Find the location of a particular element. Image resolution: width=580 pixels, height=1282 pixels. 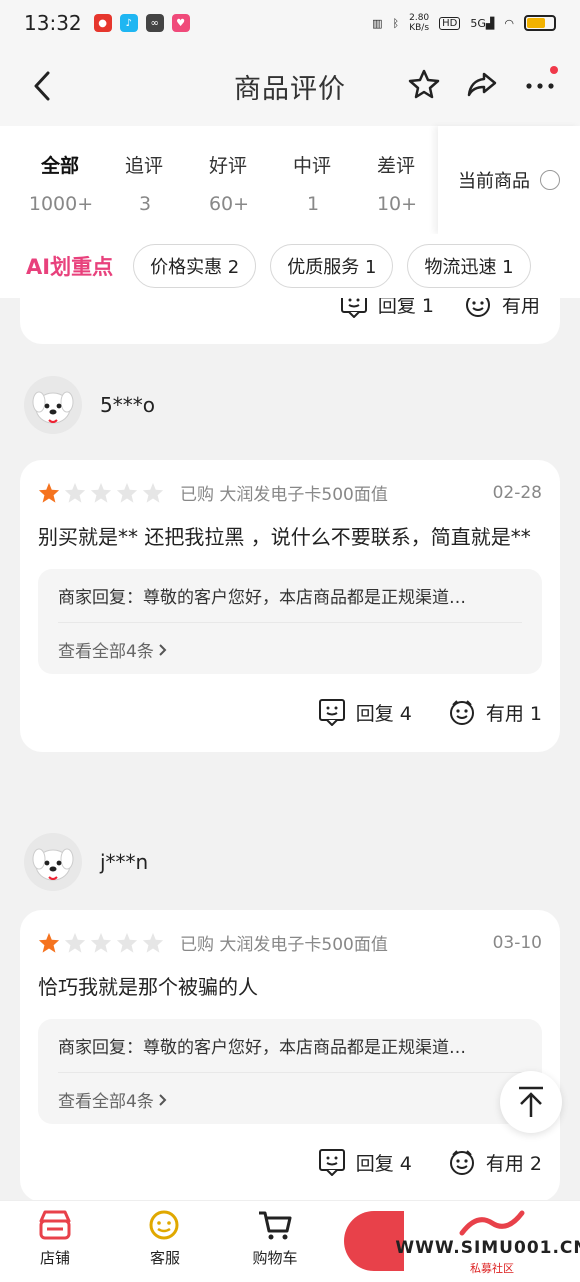

tab-count: 3 is located at coordinates (145, 204).